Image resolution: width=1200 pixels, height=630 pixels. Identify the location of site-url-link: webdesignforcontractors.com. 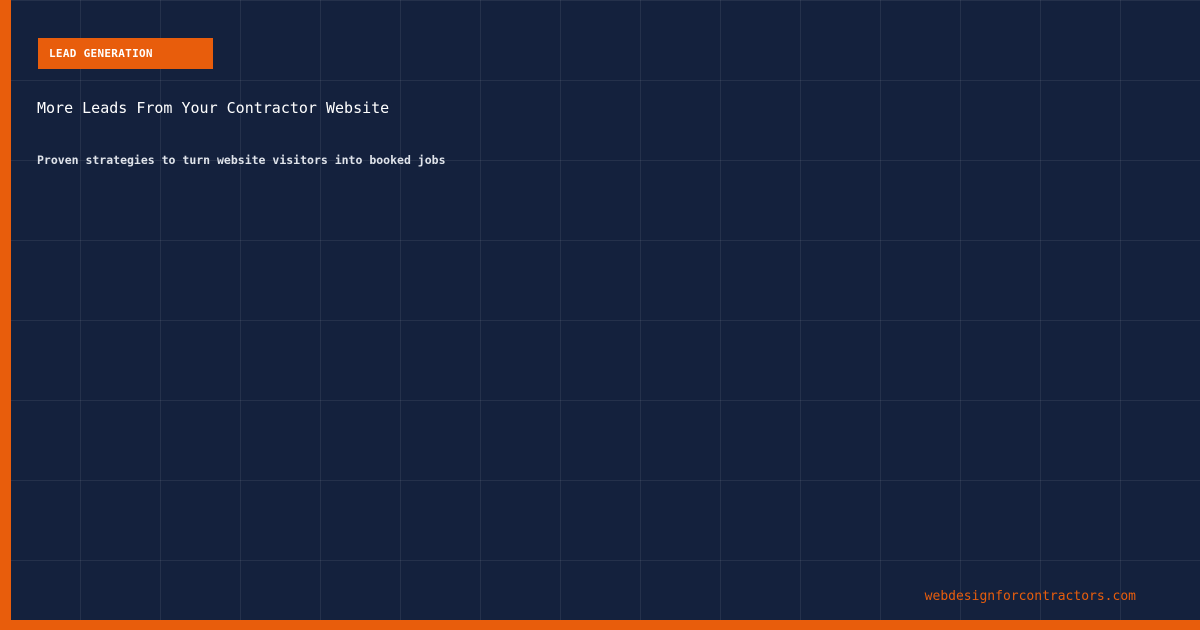
(1030, 596).